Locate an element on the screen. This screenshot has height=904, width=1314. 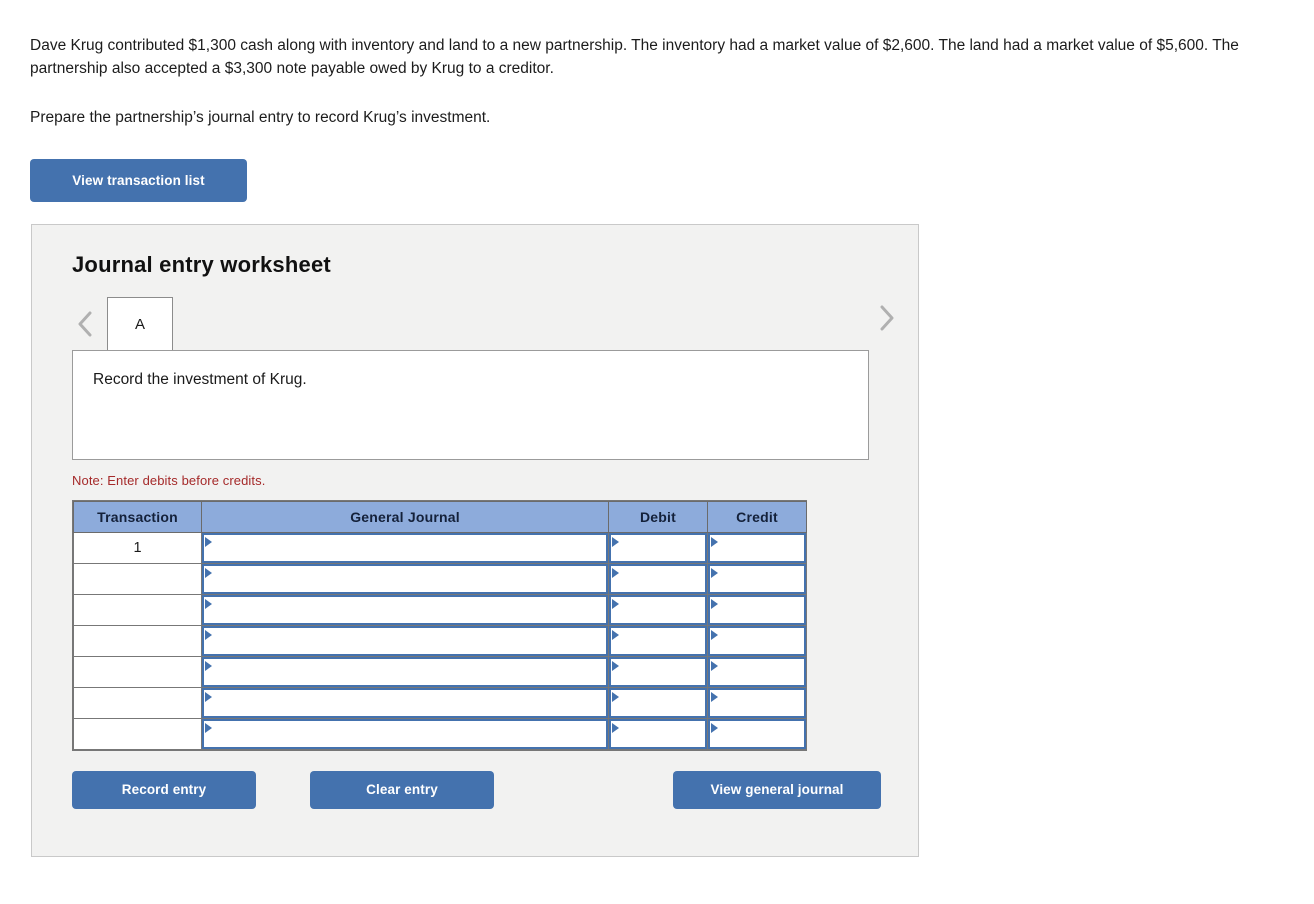
table-row: 1 is located at coordinates (440, 548).